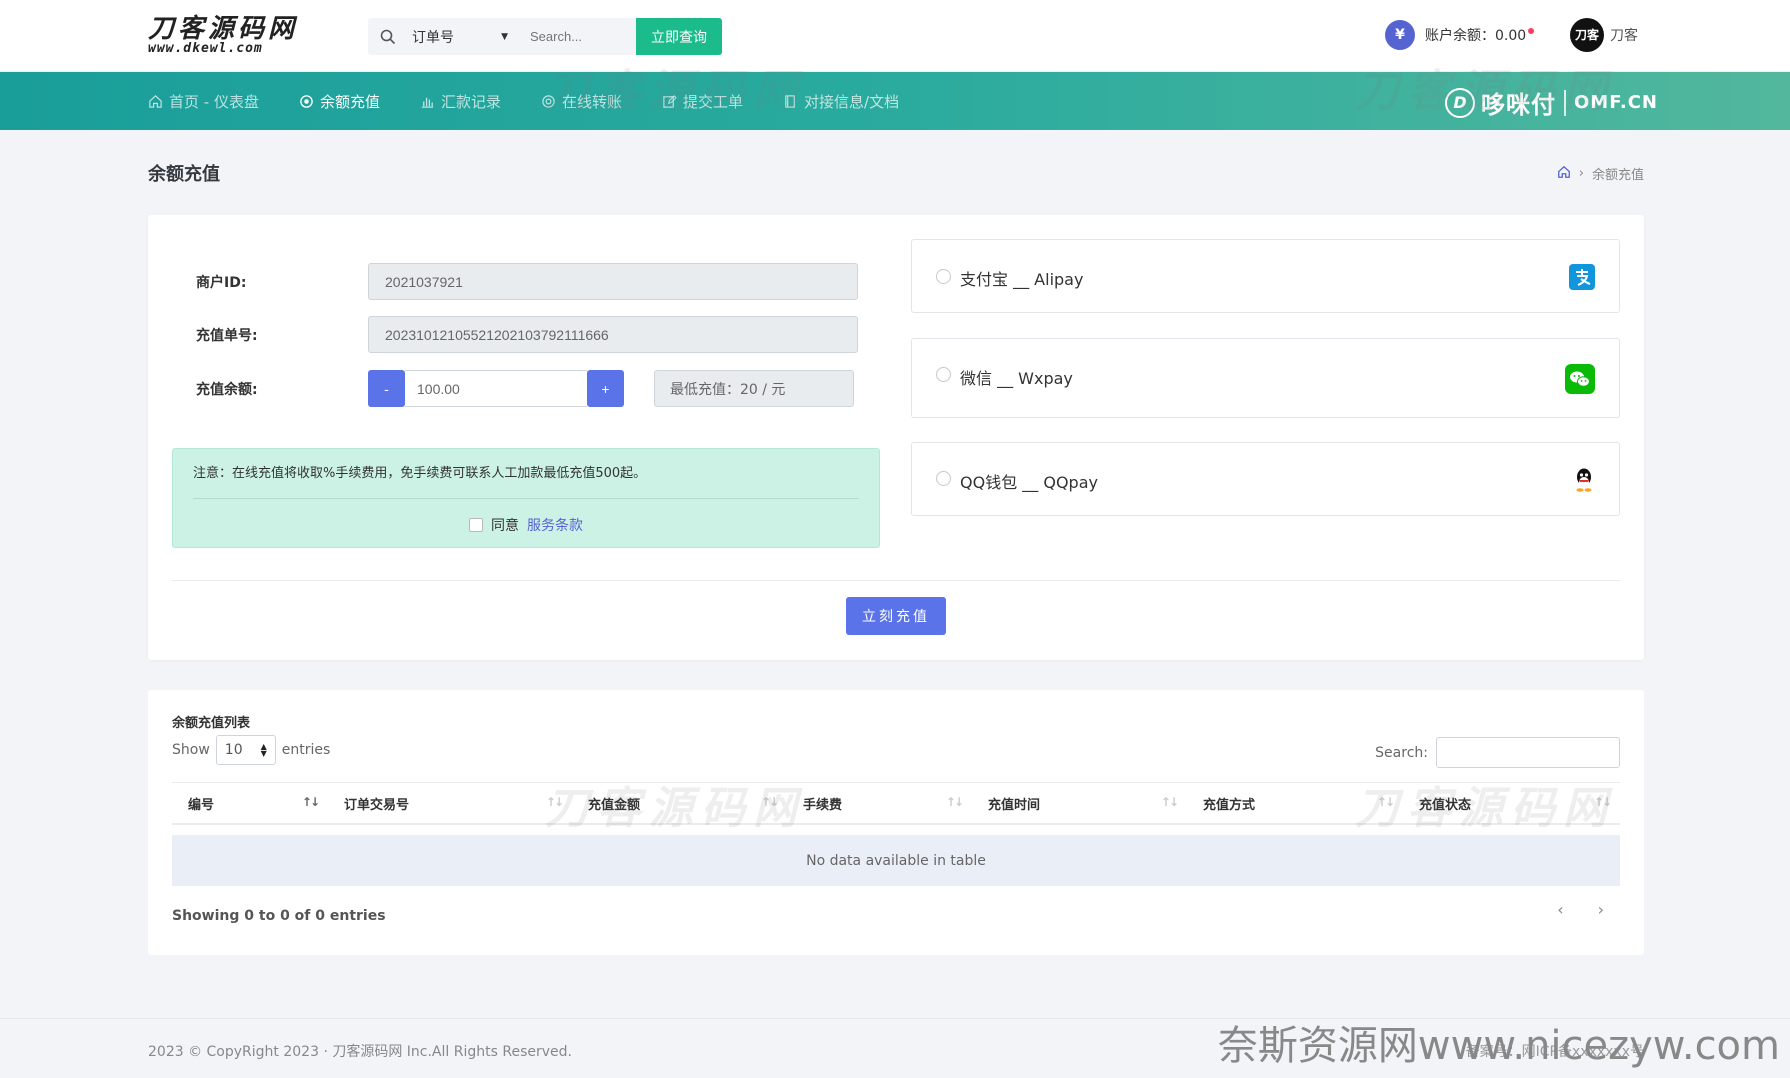 Image resolution: width=1790 pixels, height=1078 pixels. I want to click on site-watermark: 奈斯资源网www.nicezyw.com, so click(1498, 1046).